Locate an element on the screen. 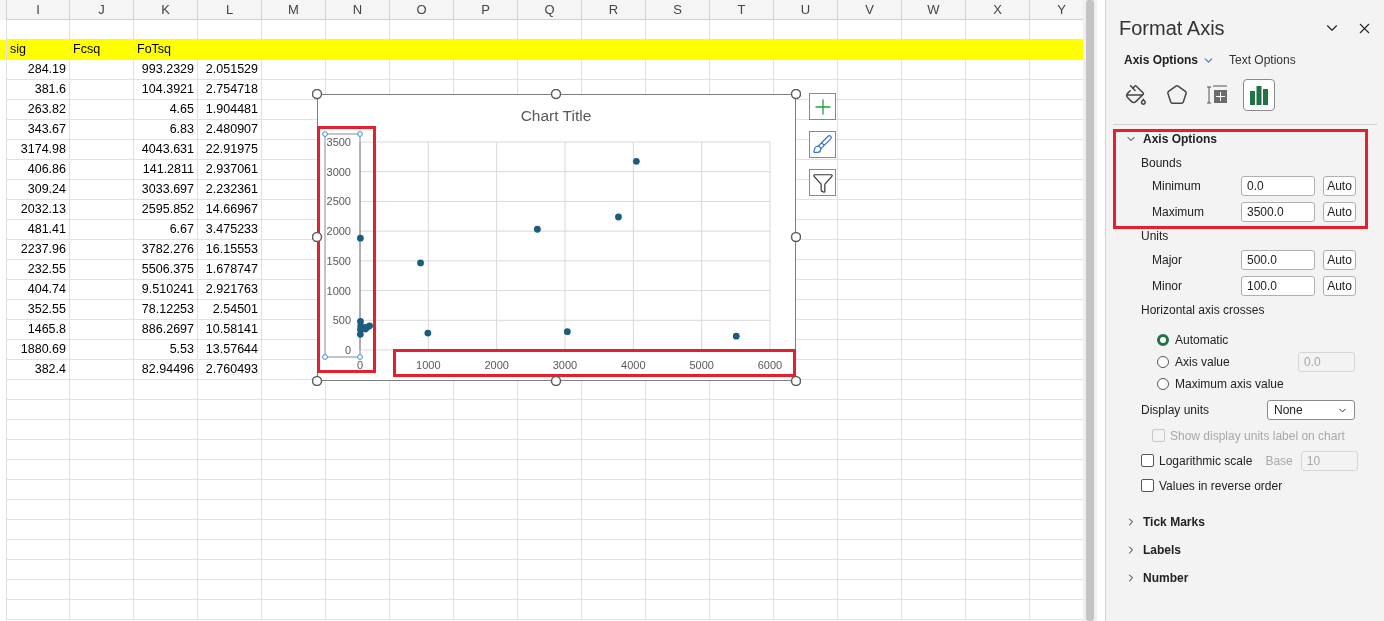  field-label: Minor is located at coordinates (1167, 286).